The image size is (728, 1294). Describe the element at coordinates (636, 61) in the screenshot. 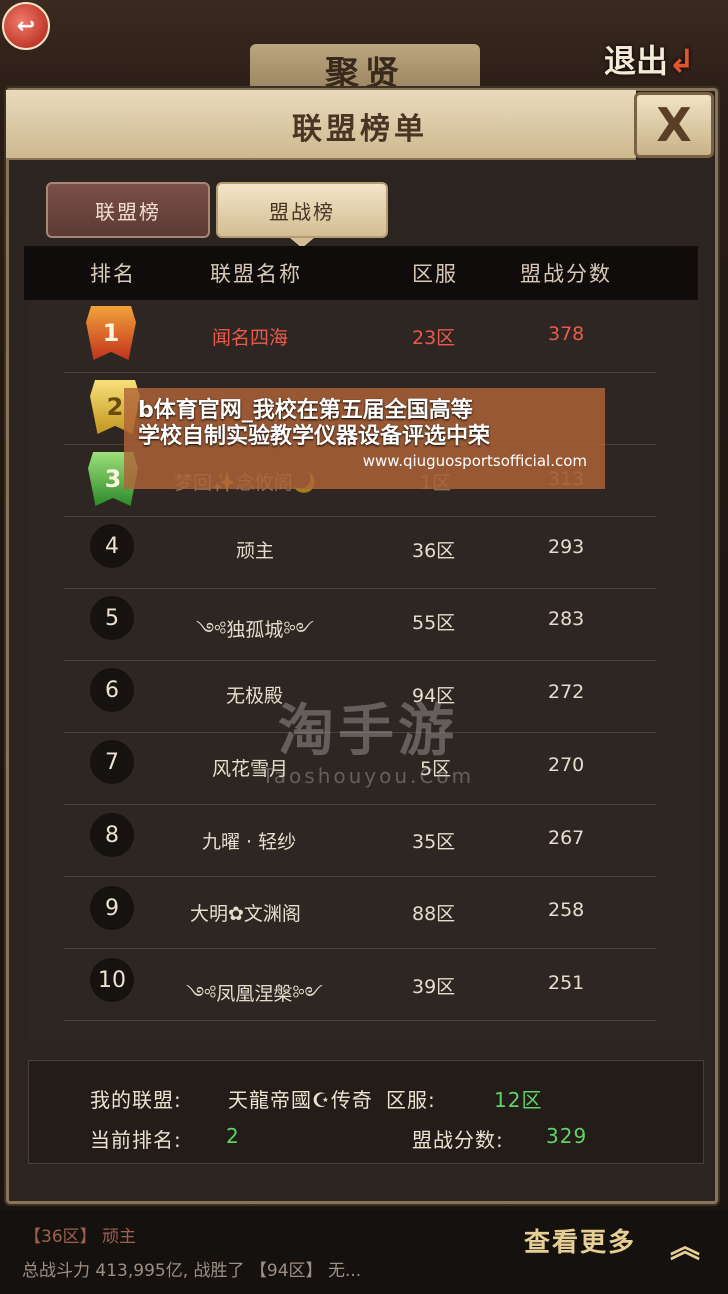

I see `exit-label: 退出` at that location.